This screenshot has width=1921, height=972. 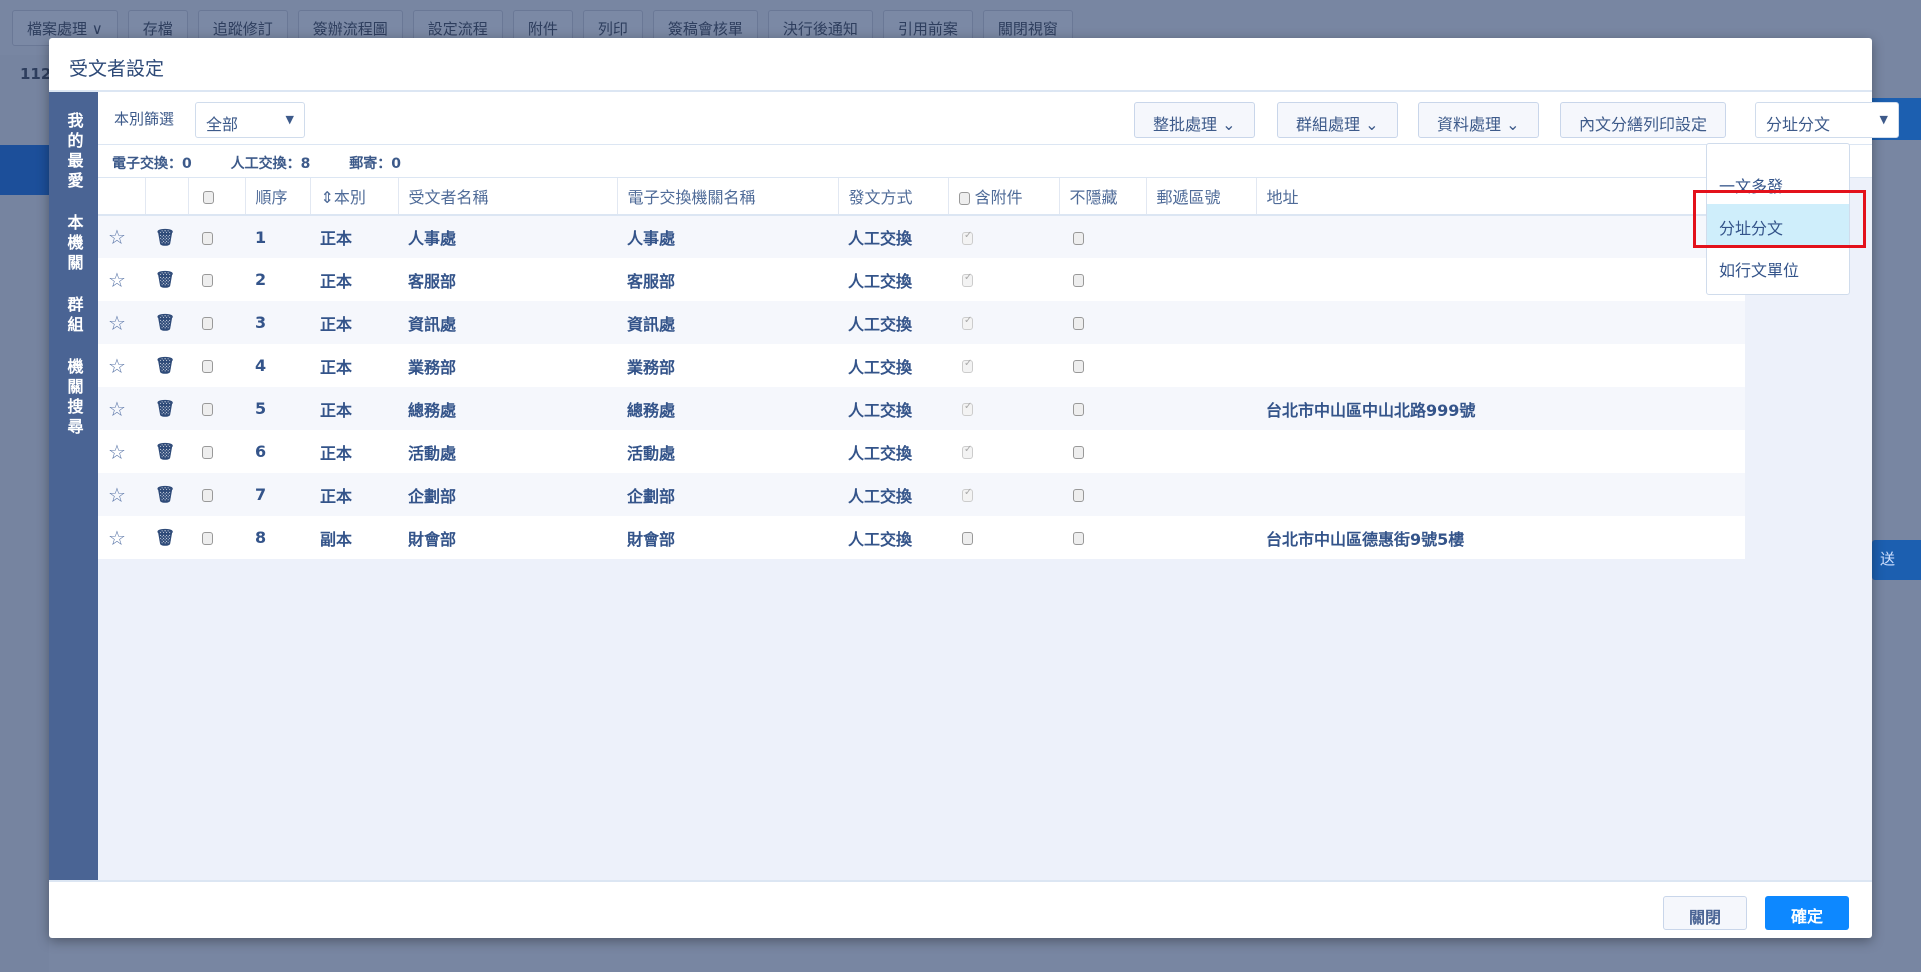 What do you see at coordinates (921, 537) in the screenshot?
I see `table-row: ☆ 🗑 8 副本 財會部 財會部 人工交換 台北市中山區德惠街9號5樓` at bounding box center [921, 537].